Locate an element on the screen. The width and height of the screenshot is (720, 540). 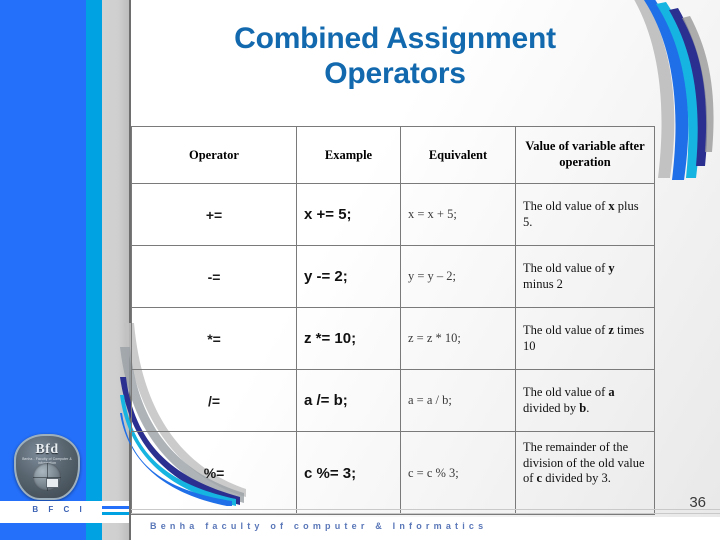
value-suffix: . is located at coordinates (588, 407).